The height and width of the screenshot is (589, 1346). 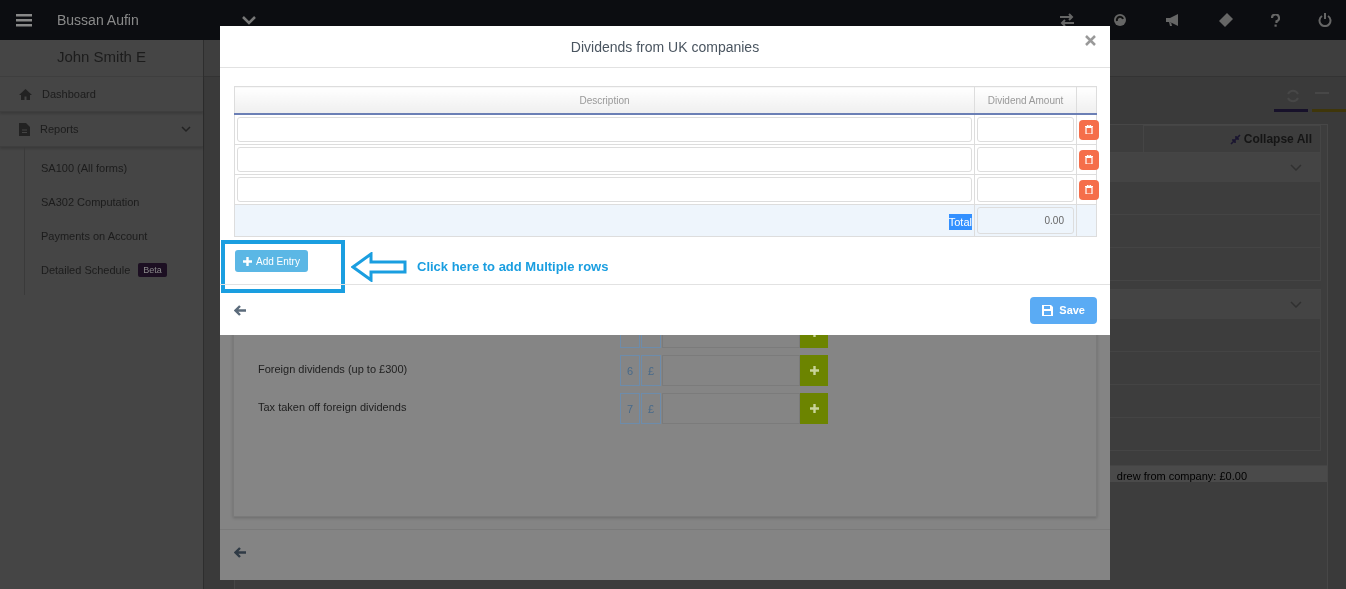 What do you see at coordinates (1025, 100) in the screenshot?
I see `column-header: Dividend Amount` at bounding box center [1025, 100].